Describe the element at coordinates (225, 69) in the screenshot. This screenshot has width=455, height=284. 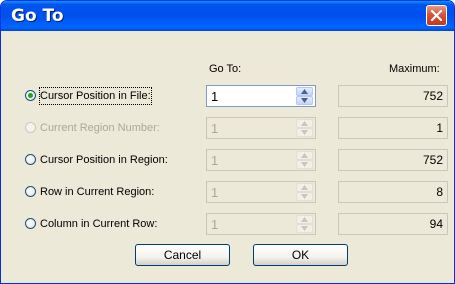
I see `goto-column-header: Go To:` at that location.